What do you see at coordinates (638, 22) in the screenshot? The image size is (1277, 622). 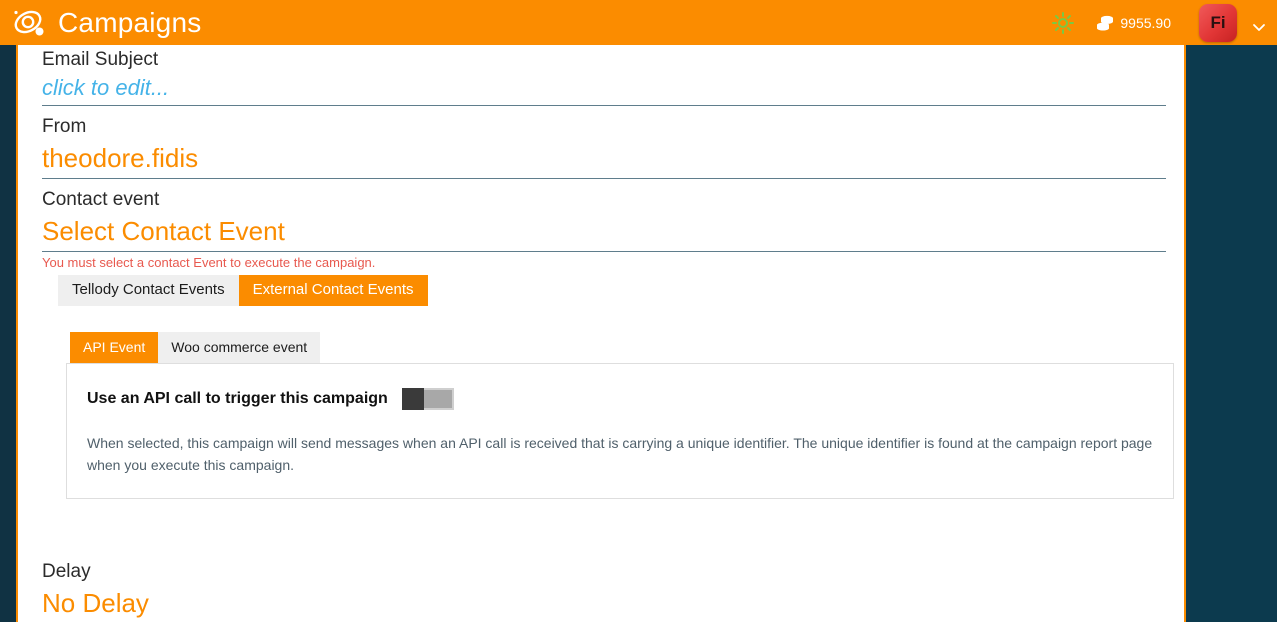 I see `top-header-bar: Campaigns 9955.90 Fi` at bounding box center [638, 22].